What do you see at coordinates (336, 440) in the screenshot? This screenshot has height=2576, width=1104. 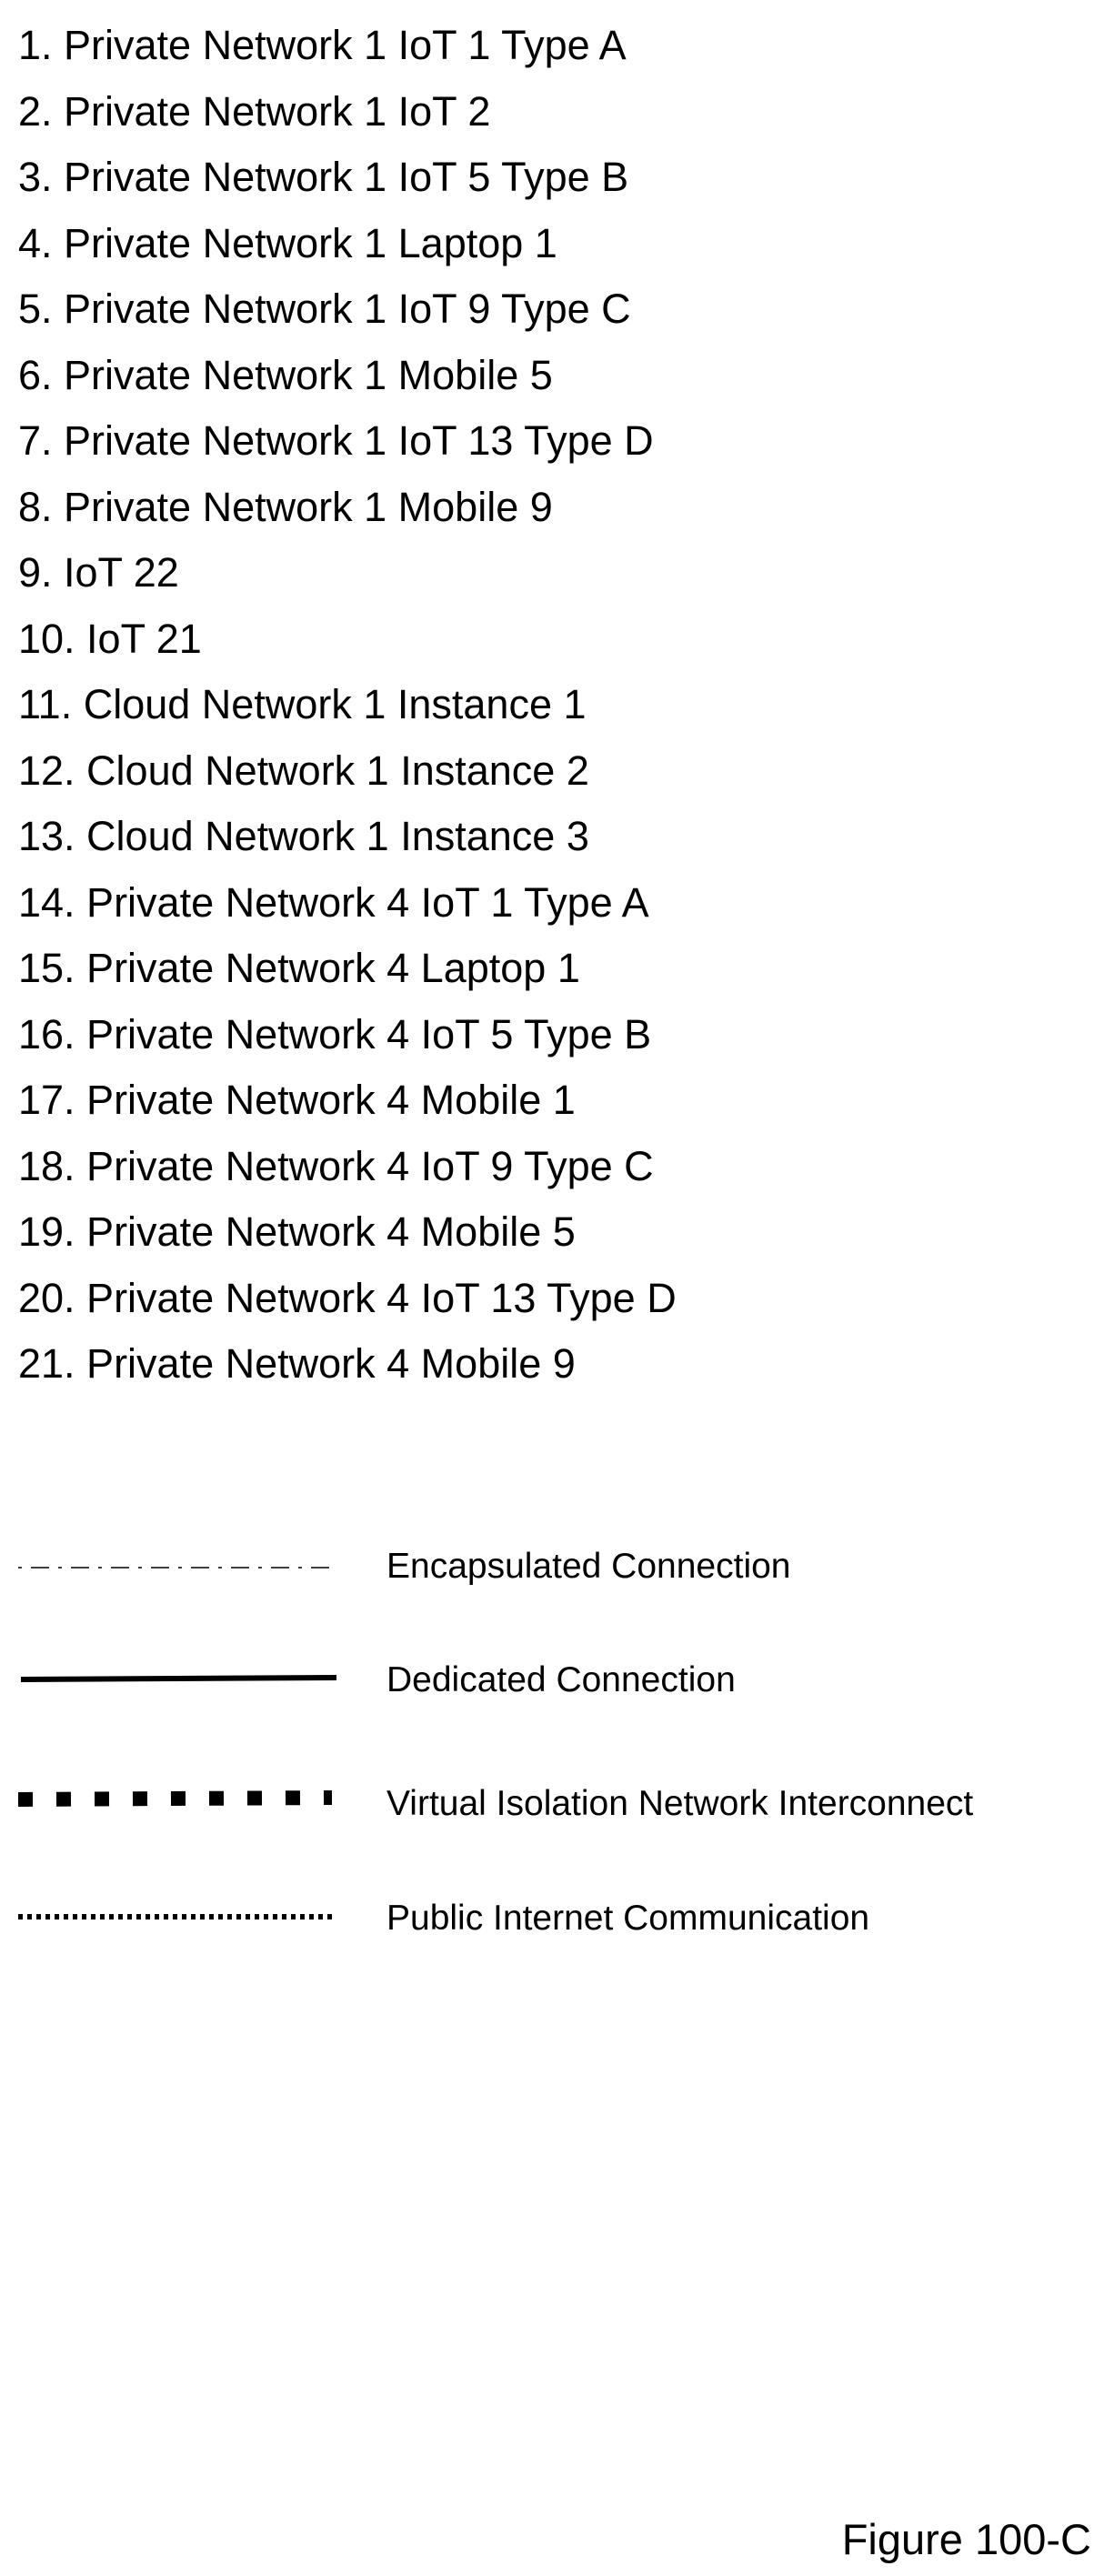 I see `list-item: 7. Private Network 1 IoT 13 Type D` at bounding box center [336, 440].